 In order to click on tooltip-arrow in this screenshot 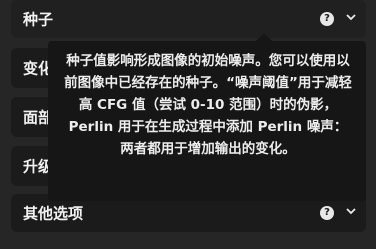, I will do `click(264, 37)`.